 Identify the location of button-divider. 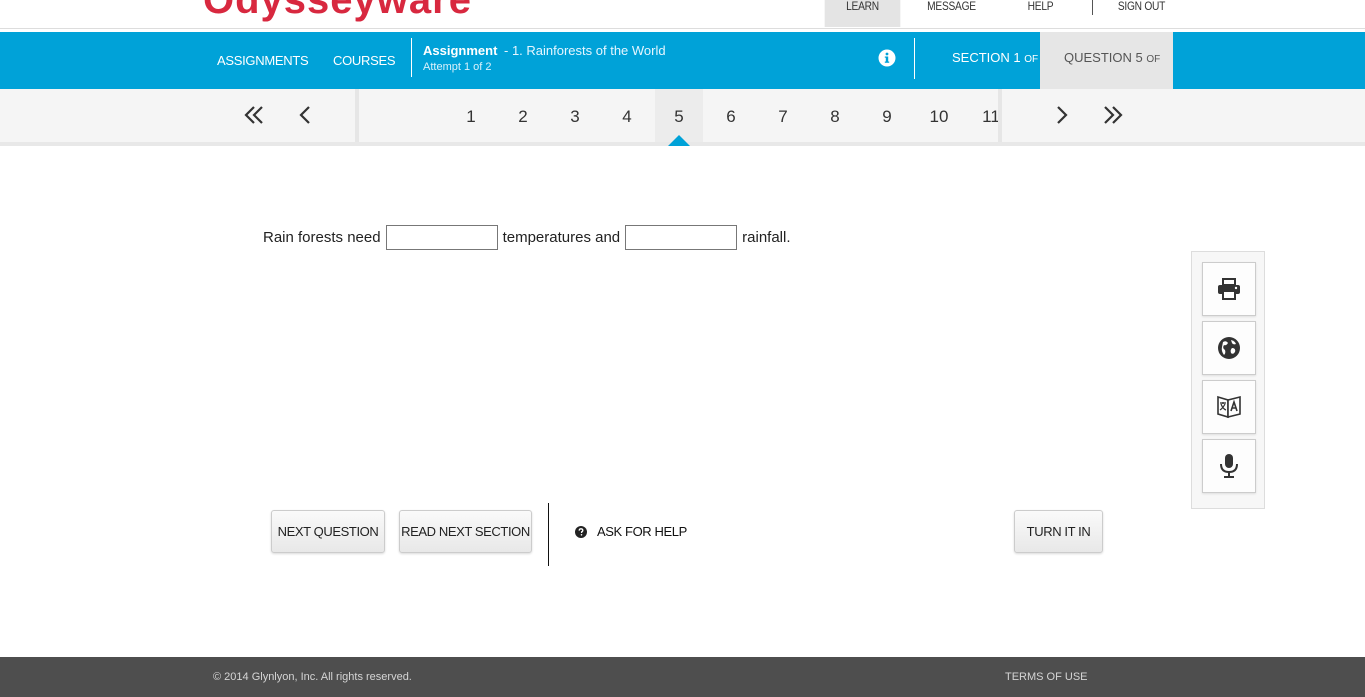
(548, 534).